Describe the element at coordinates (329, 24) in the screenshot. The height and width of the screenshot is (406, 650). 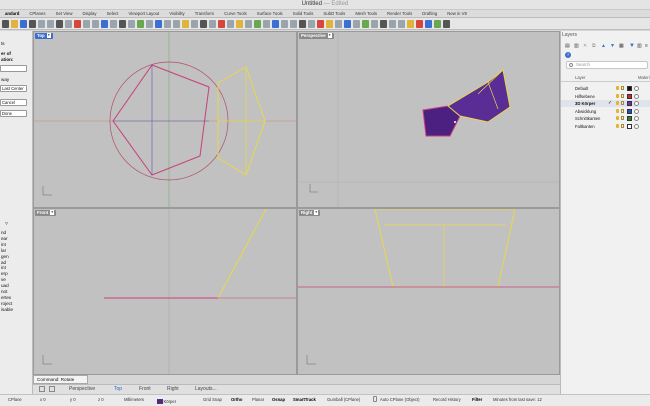
I see `move-icon` at that location.